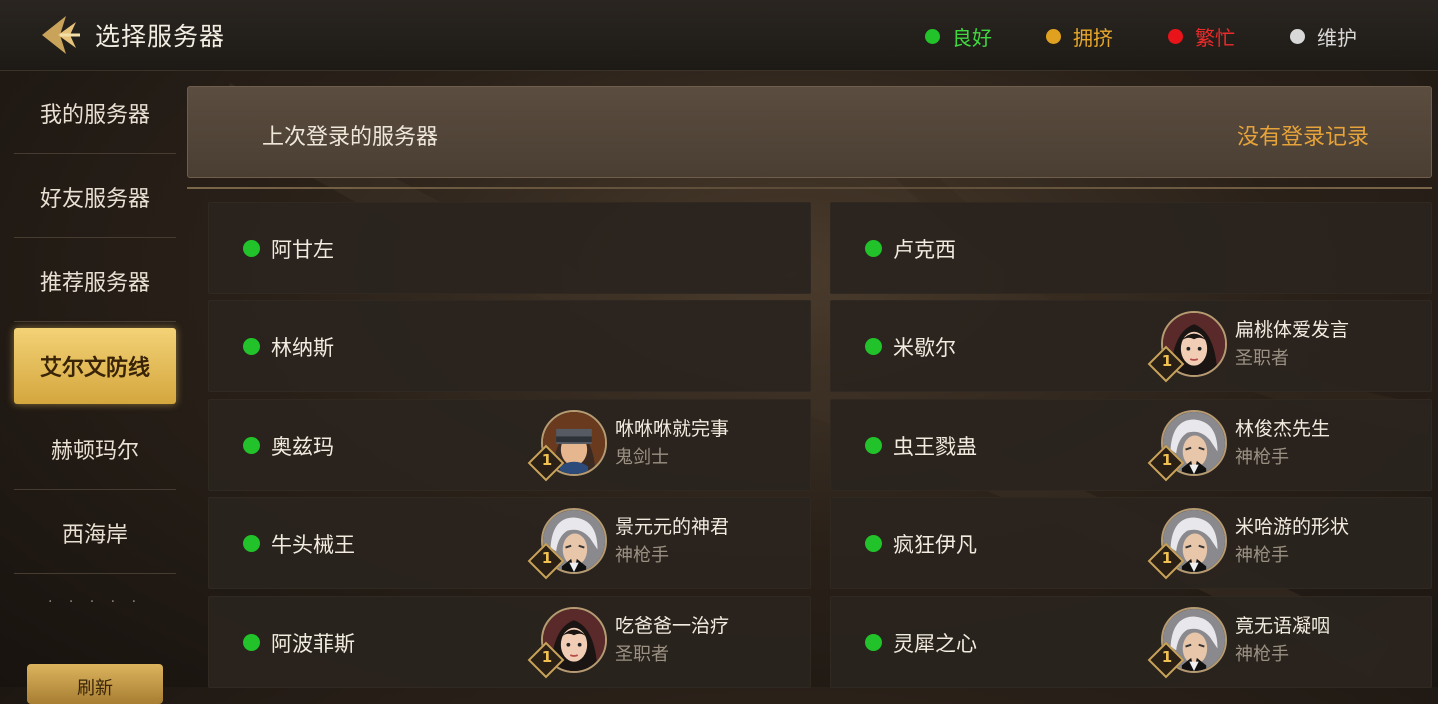 Image resolution: width=1438 pixels, height=704 pixels. I want to click on character-info: 1 景元元的神君 神枪手, so click(657, 544).